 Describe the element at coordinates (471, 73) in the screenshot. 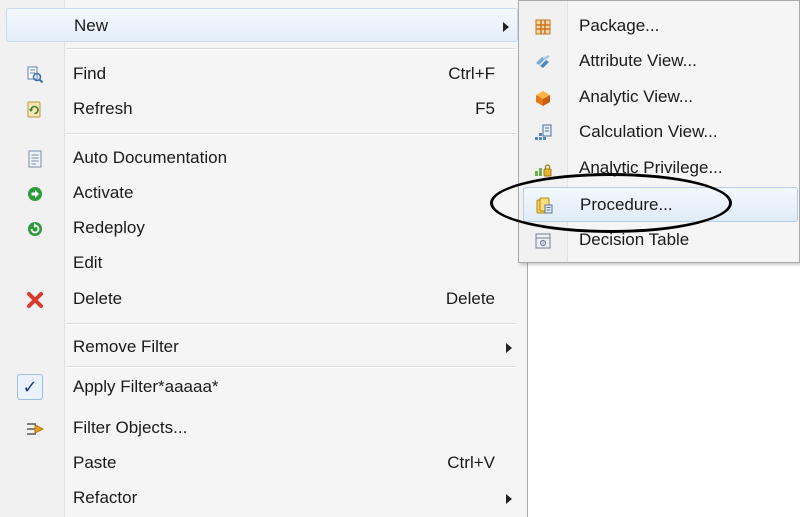

I see `menu-item-shortcut: Ctrl+F` at that location.